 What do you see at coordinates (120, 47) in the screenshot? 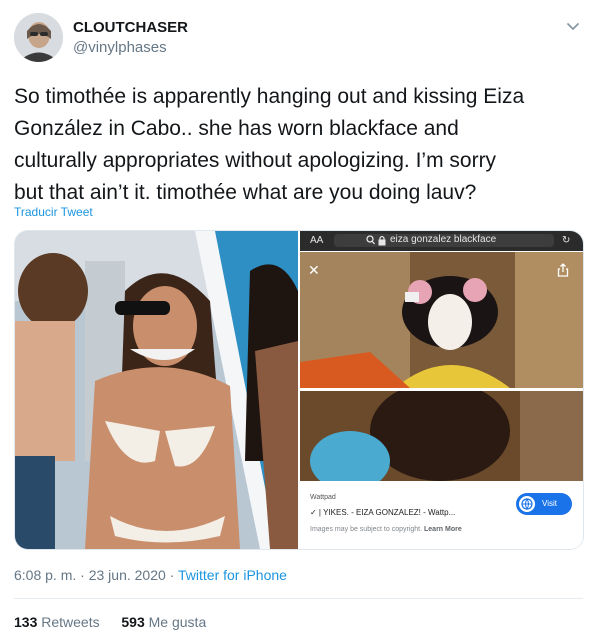
I see `user-handle: @vinylphases` at bounding box center [120, 47].